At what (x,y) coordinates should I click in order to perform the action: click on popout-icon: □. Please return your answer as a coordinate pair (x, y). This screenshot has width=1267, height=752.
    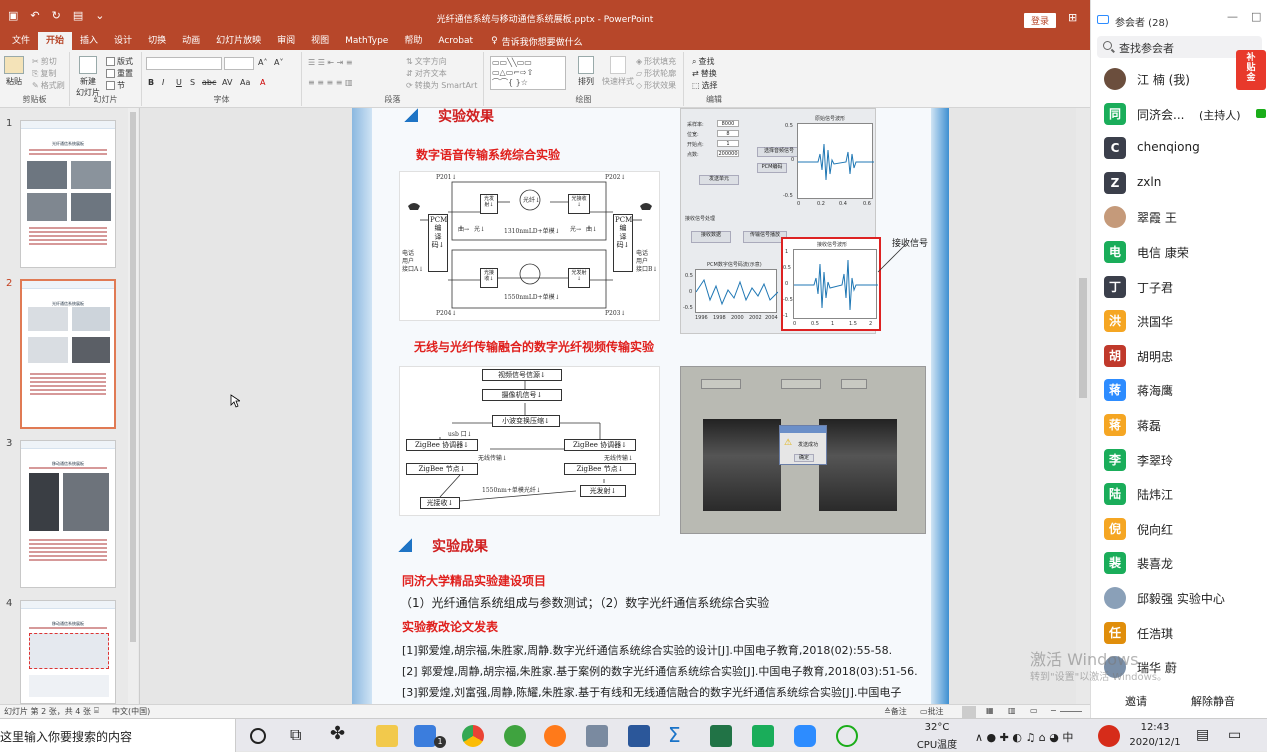
    Looking at the image, I should click on (1256, 16).